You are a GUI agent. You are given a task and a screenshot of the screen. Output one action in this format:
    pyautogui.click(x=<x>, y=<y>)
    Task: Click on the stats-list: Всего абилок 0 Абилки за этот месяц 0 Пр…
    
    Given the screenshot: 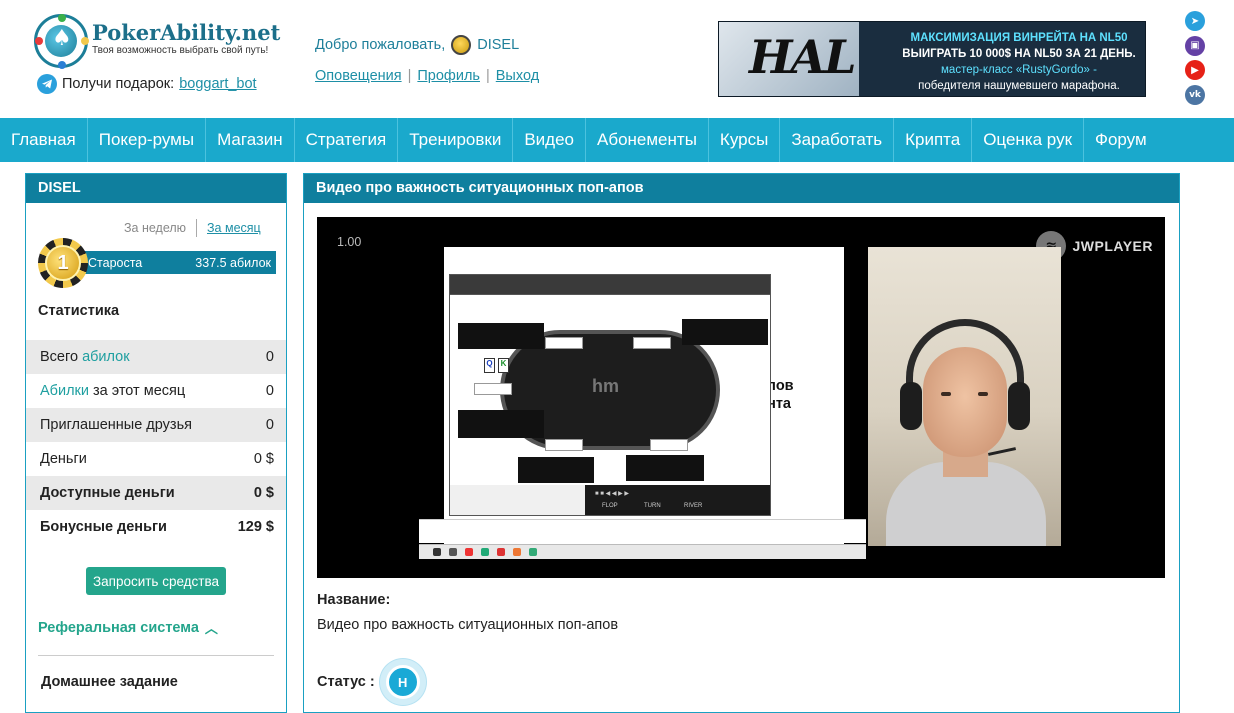 What is the action you would take?
    pyautogui.click(x=156, y=442)
    